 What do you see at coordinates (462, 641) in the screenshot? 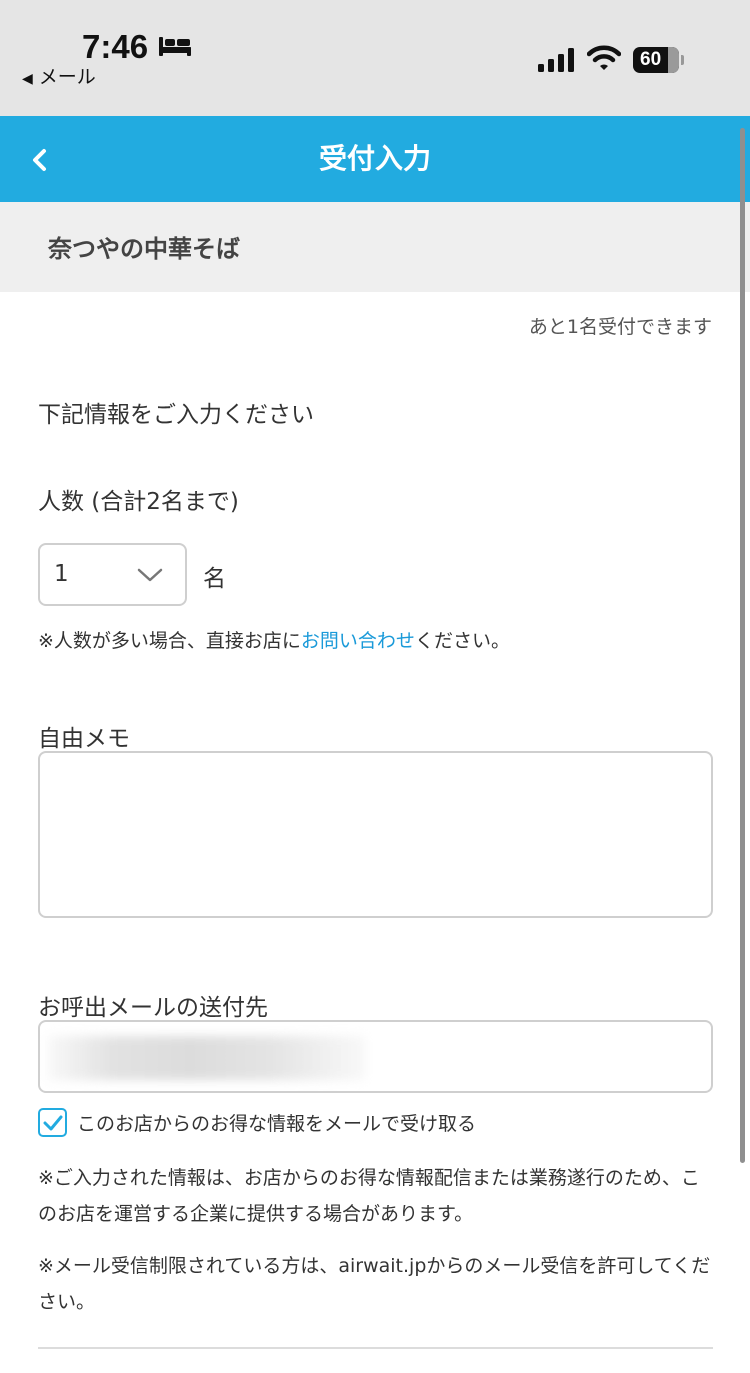
I see `note-suffix: ください。` at bounding box center [462, 641].